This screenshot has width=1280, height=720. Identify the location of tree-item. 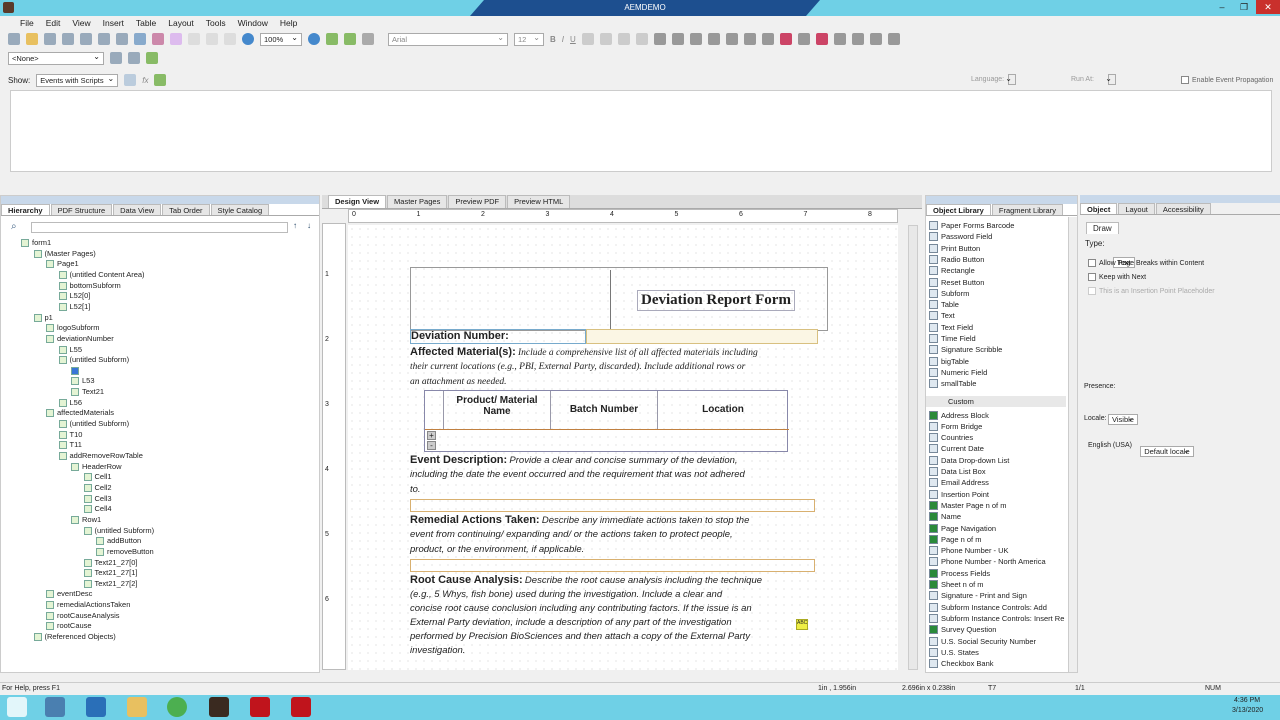
(76, 371).